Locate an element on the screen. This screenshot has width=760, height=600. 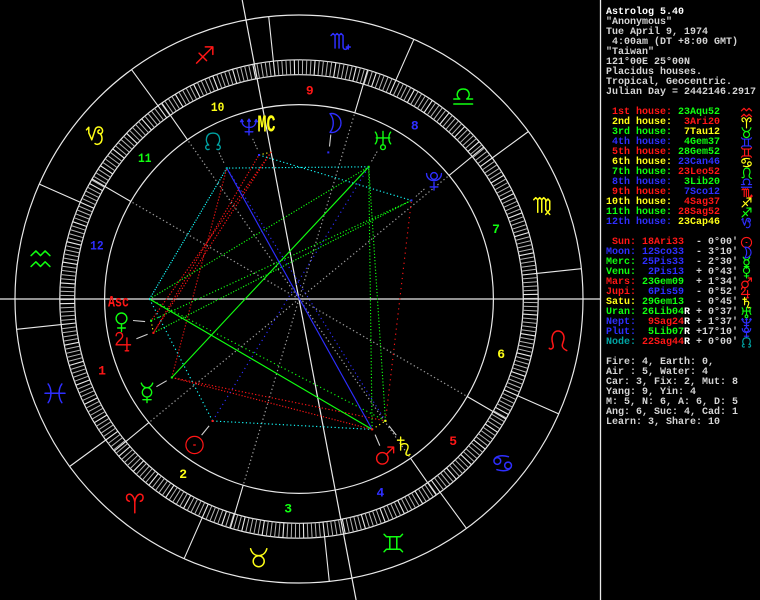
svg-text: MC is located at coordinates (267, 126).